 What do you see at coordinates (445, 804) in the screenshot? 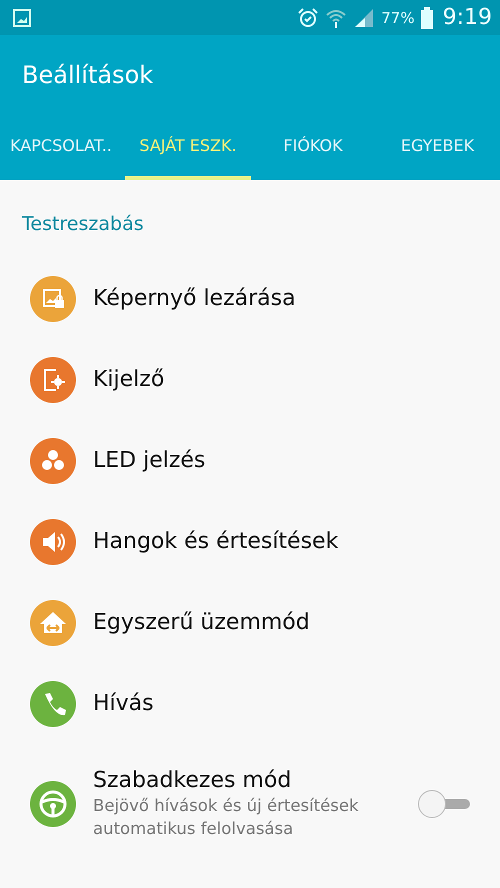
I see `toggle-switch` at bounding box center [445, 804].